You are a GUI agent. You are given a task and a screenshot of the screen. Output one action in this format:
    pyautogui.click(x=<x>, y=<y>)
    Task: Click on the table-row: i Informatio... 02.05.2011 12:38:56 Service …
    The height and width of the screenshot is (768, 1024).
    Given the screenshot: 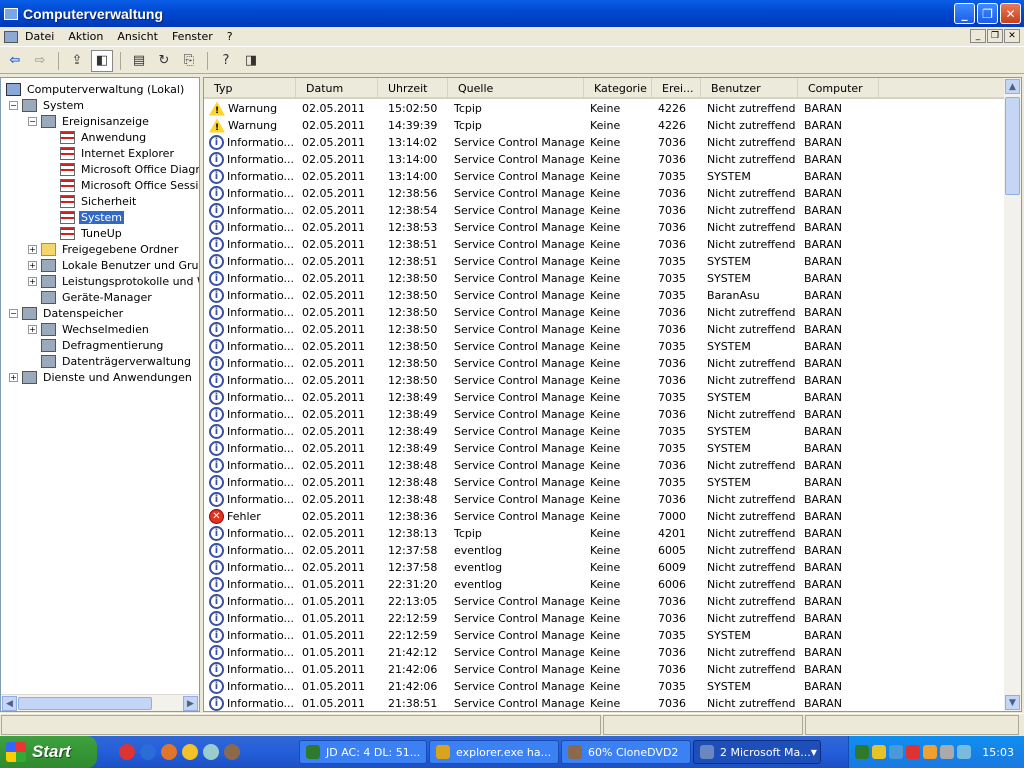 What is the action you would take?
    pyautogui.click(x=604, y=193)
    